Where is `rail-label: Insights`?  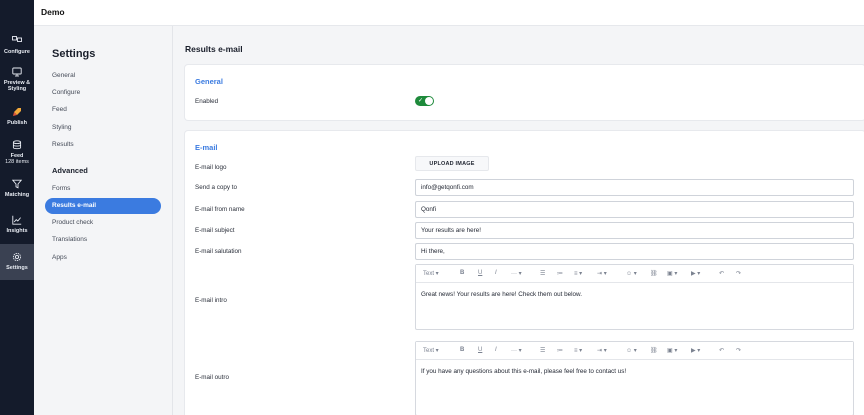 rail-label: Insights is located at coordinates (17, 231).